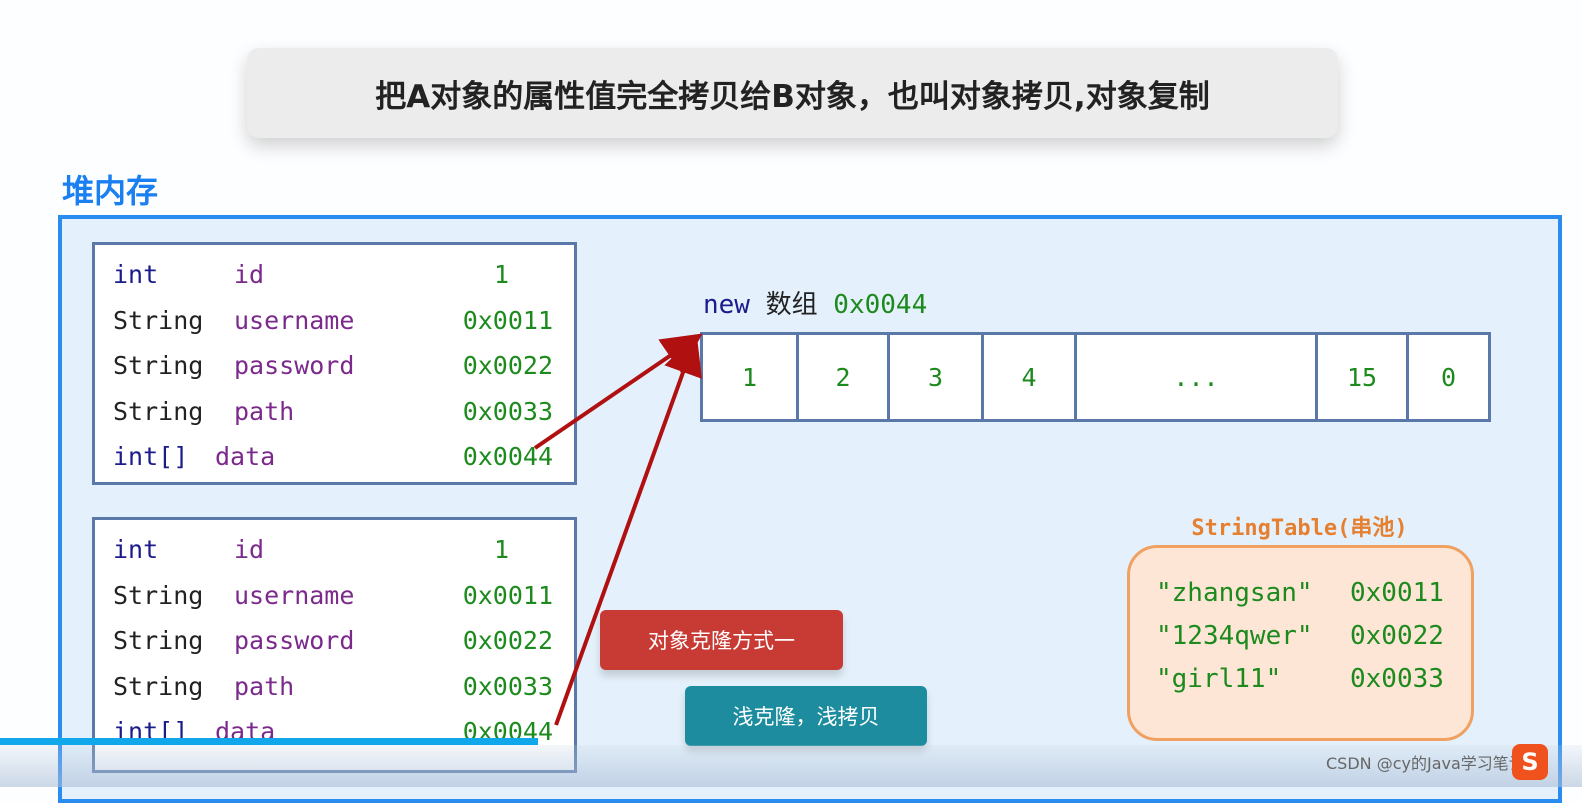 Image resolution: width=1582 pixels, height=803 pixels. I want to click on video-progress-bar, so click(269, 741).